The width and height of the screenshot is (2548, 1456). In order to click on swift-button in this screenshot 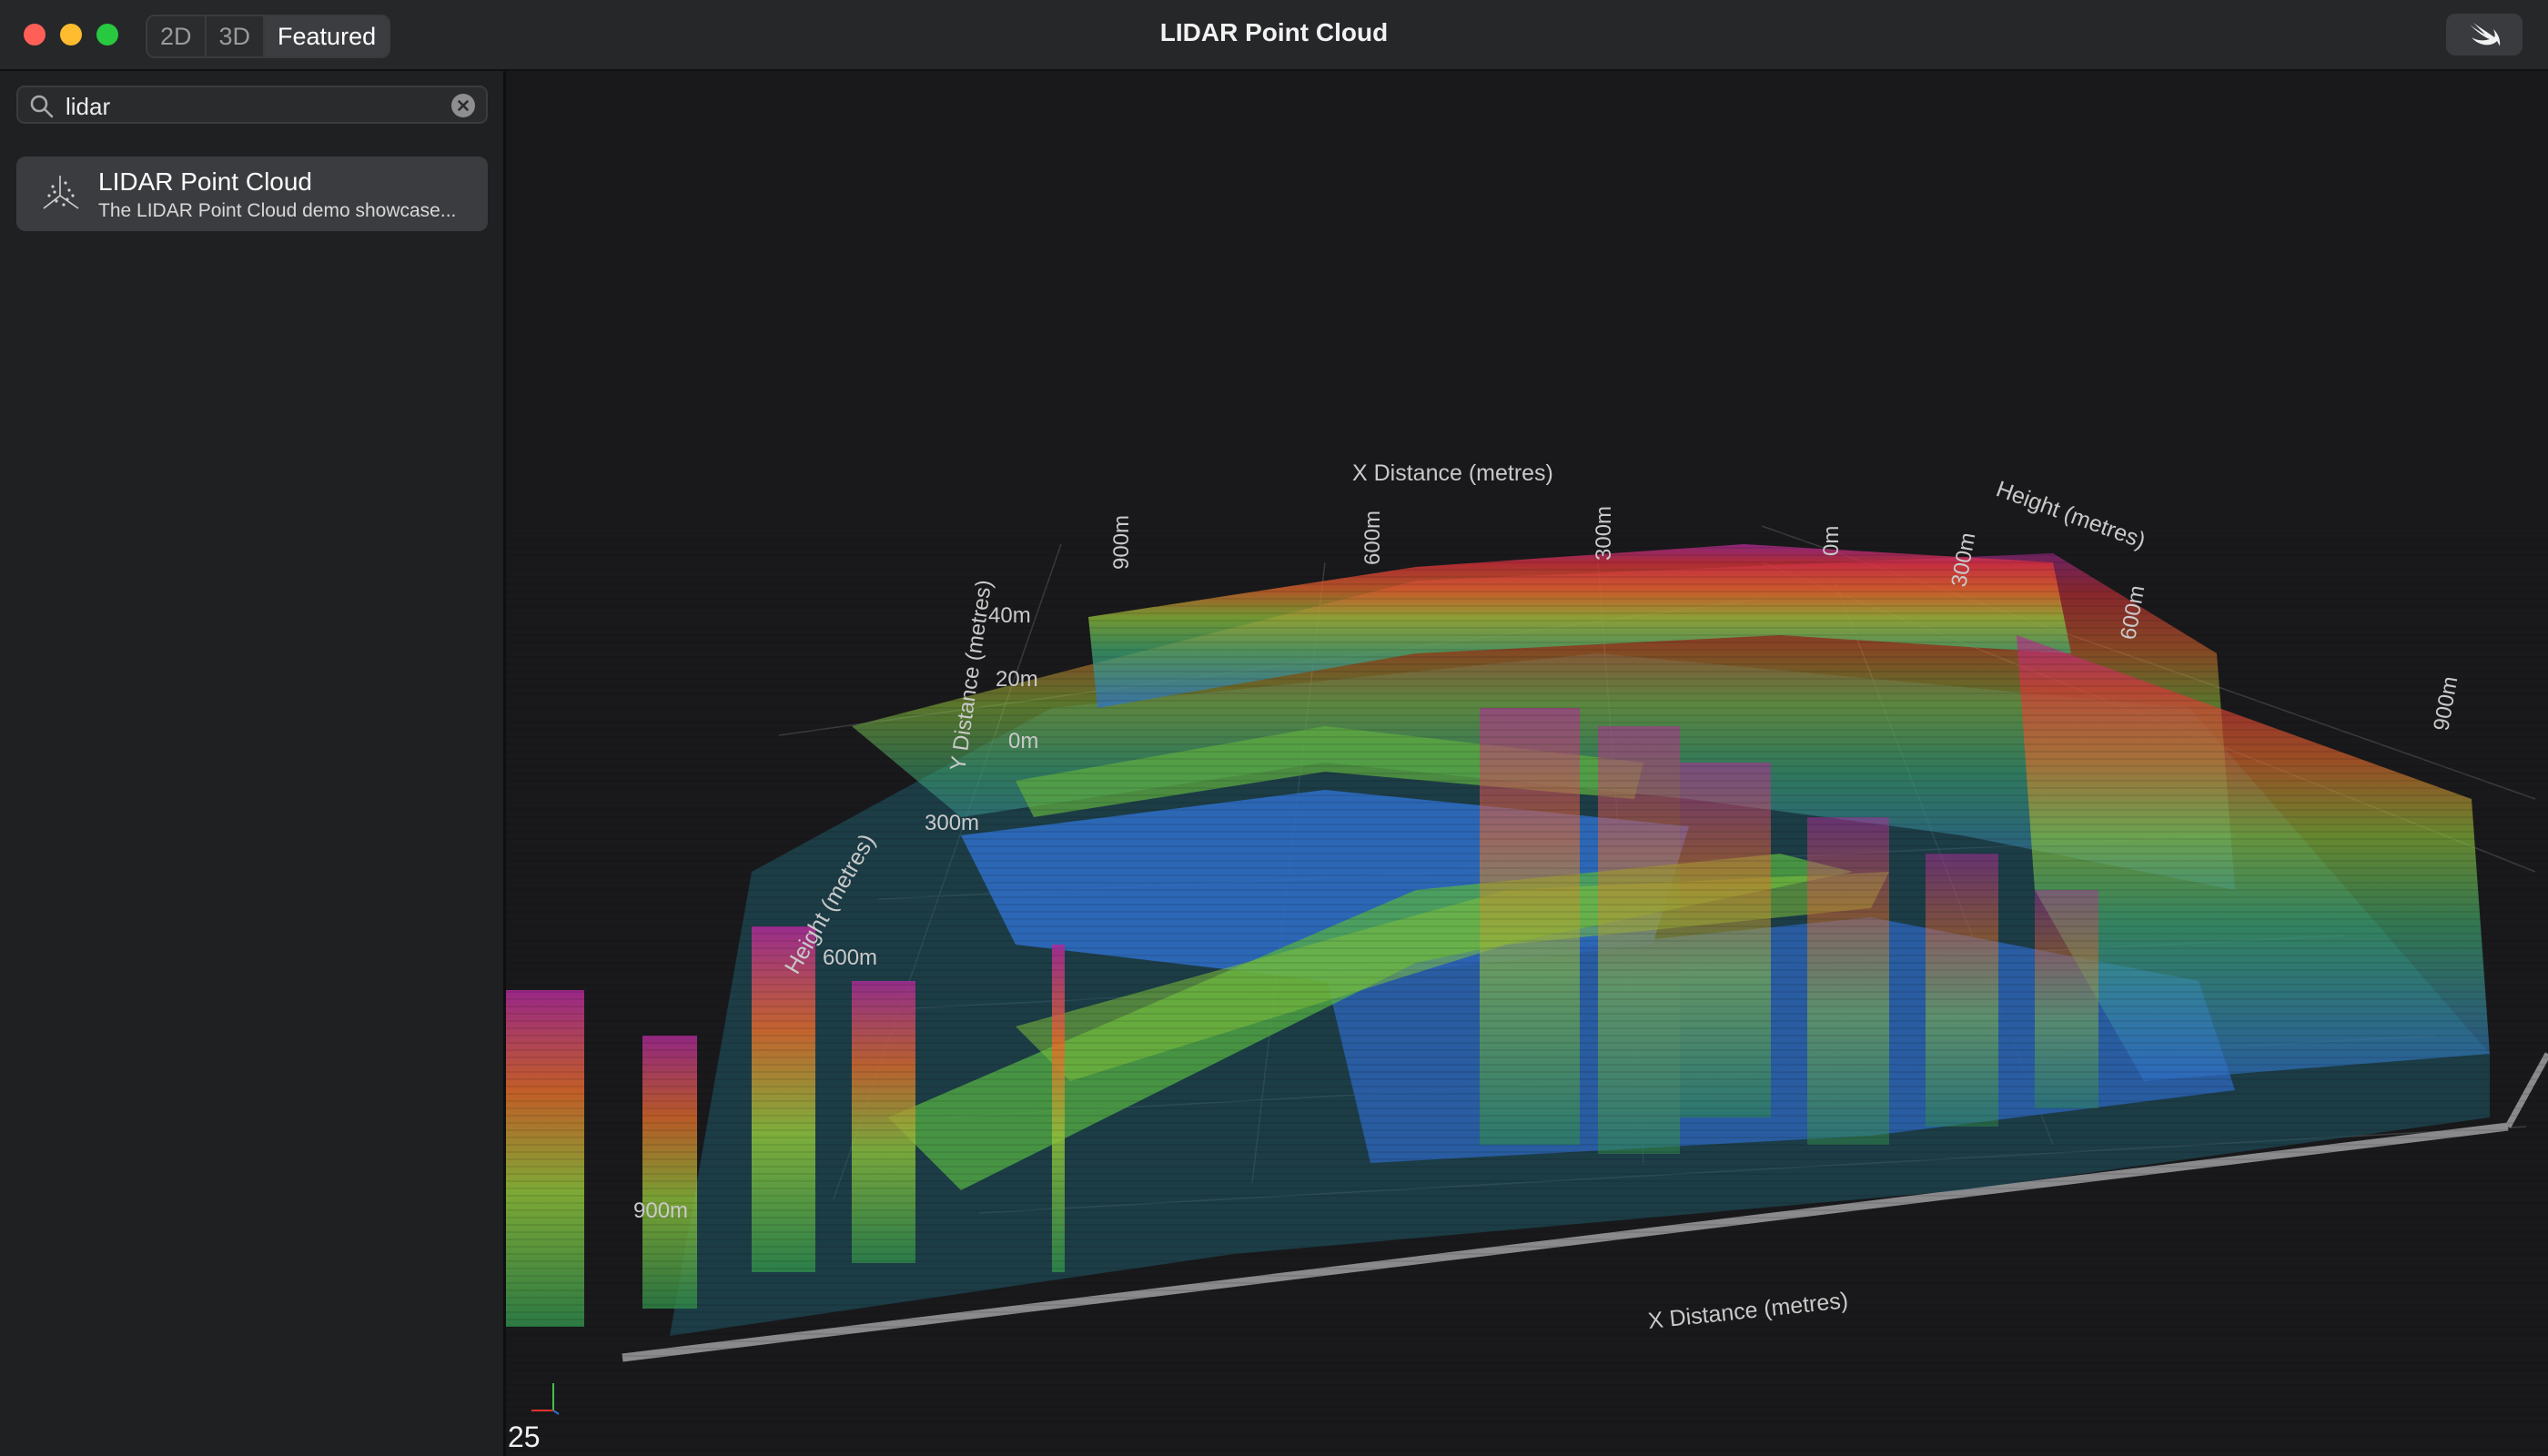, I will do `click(2485, 35)`.